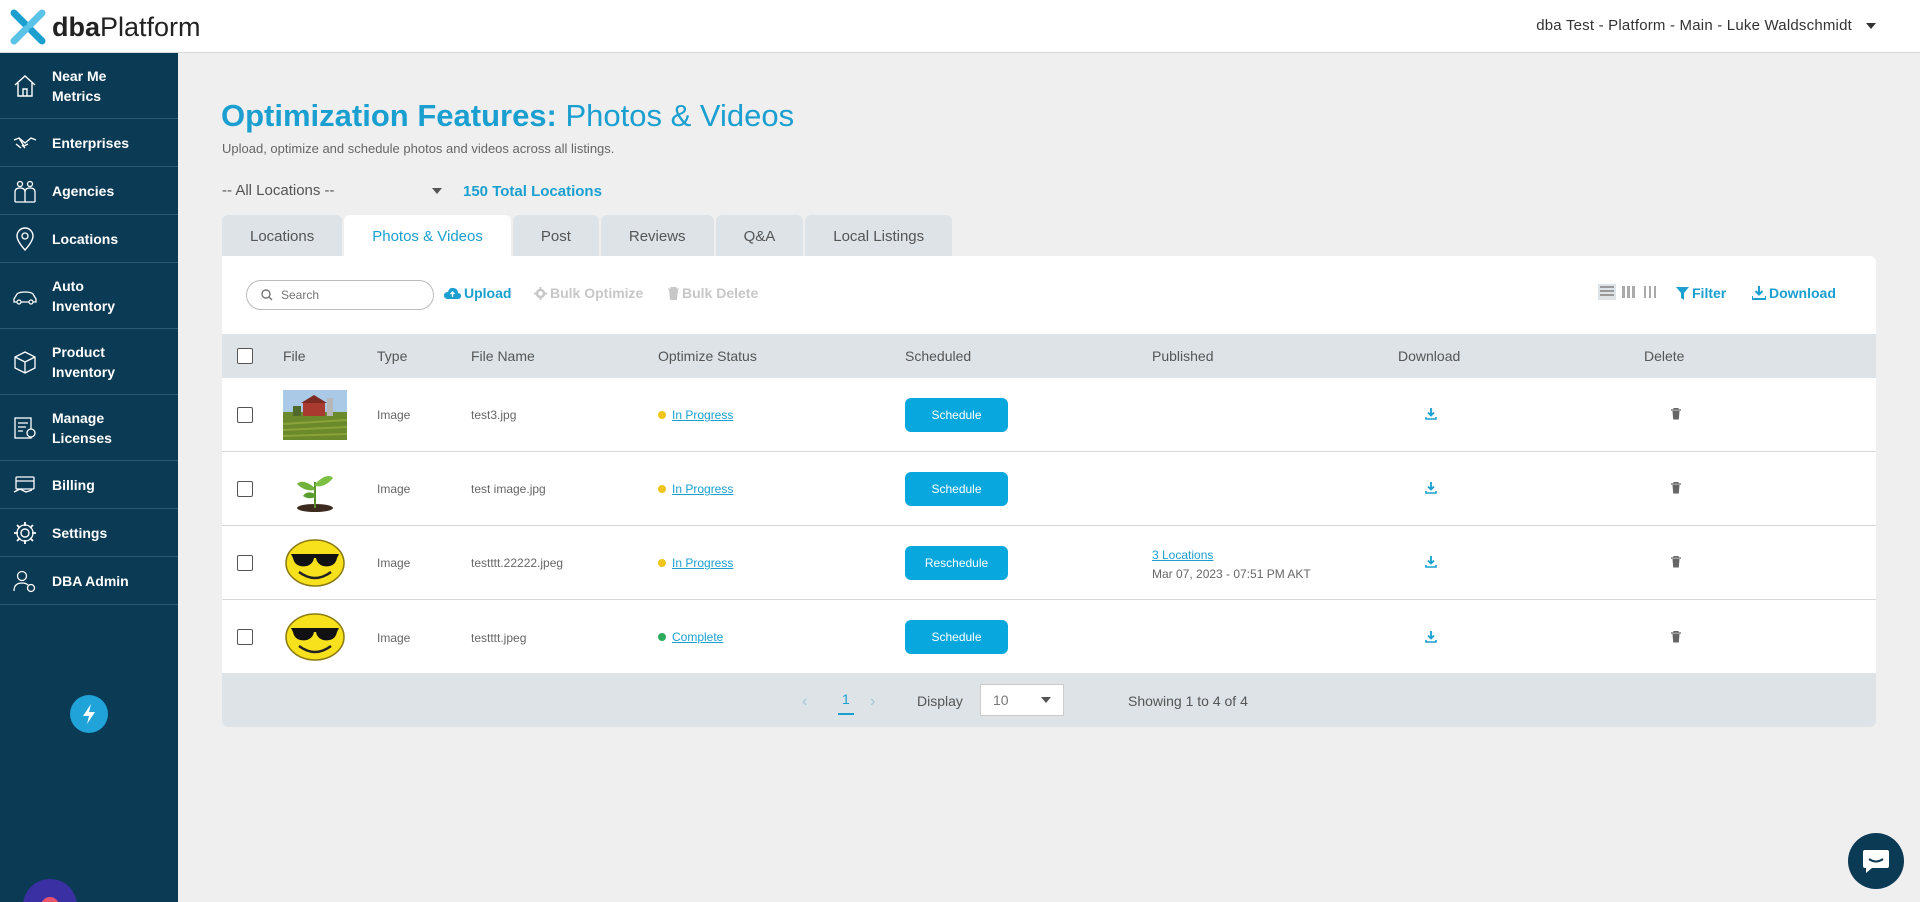 Image resolution: width=1920 pixels, height=902 pixels. Describe the element at coordinates (294, 356) in the screenshot. I see `column-header-file: File` at that location.